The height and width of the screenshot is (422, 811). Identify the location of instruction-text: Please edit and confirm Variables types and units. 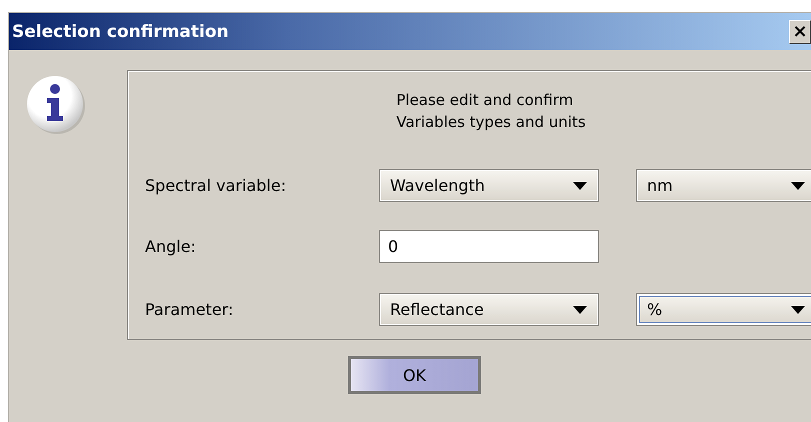
(490, 111).